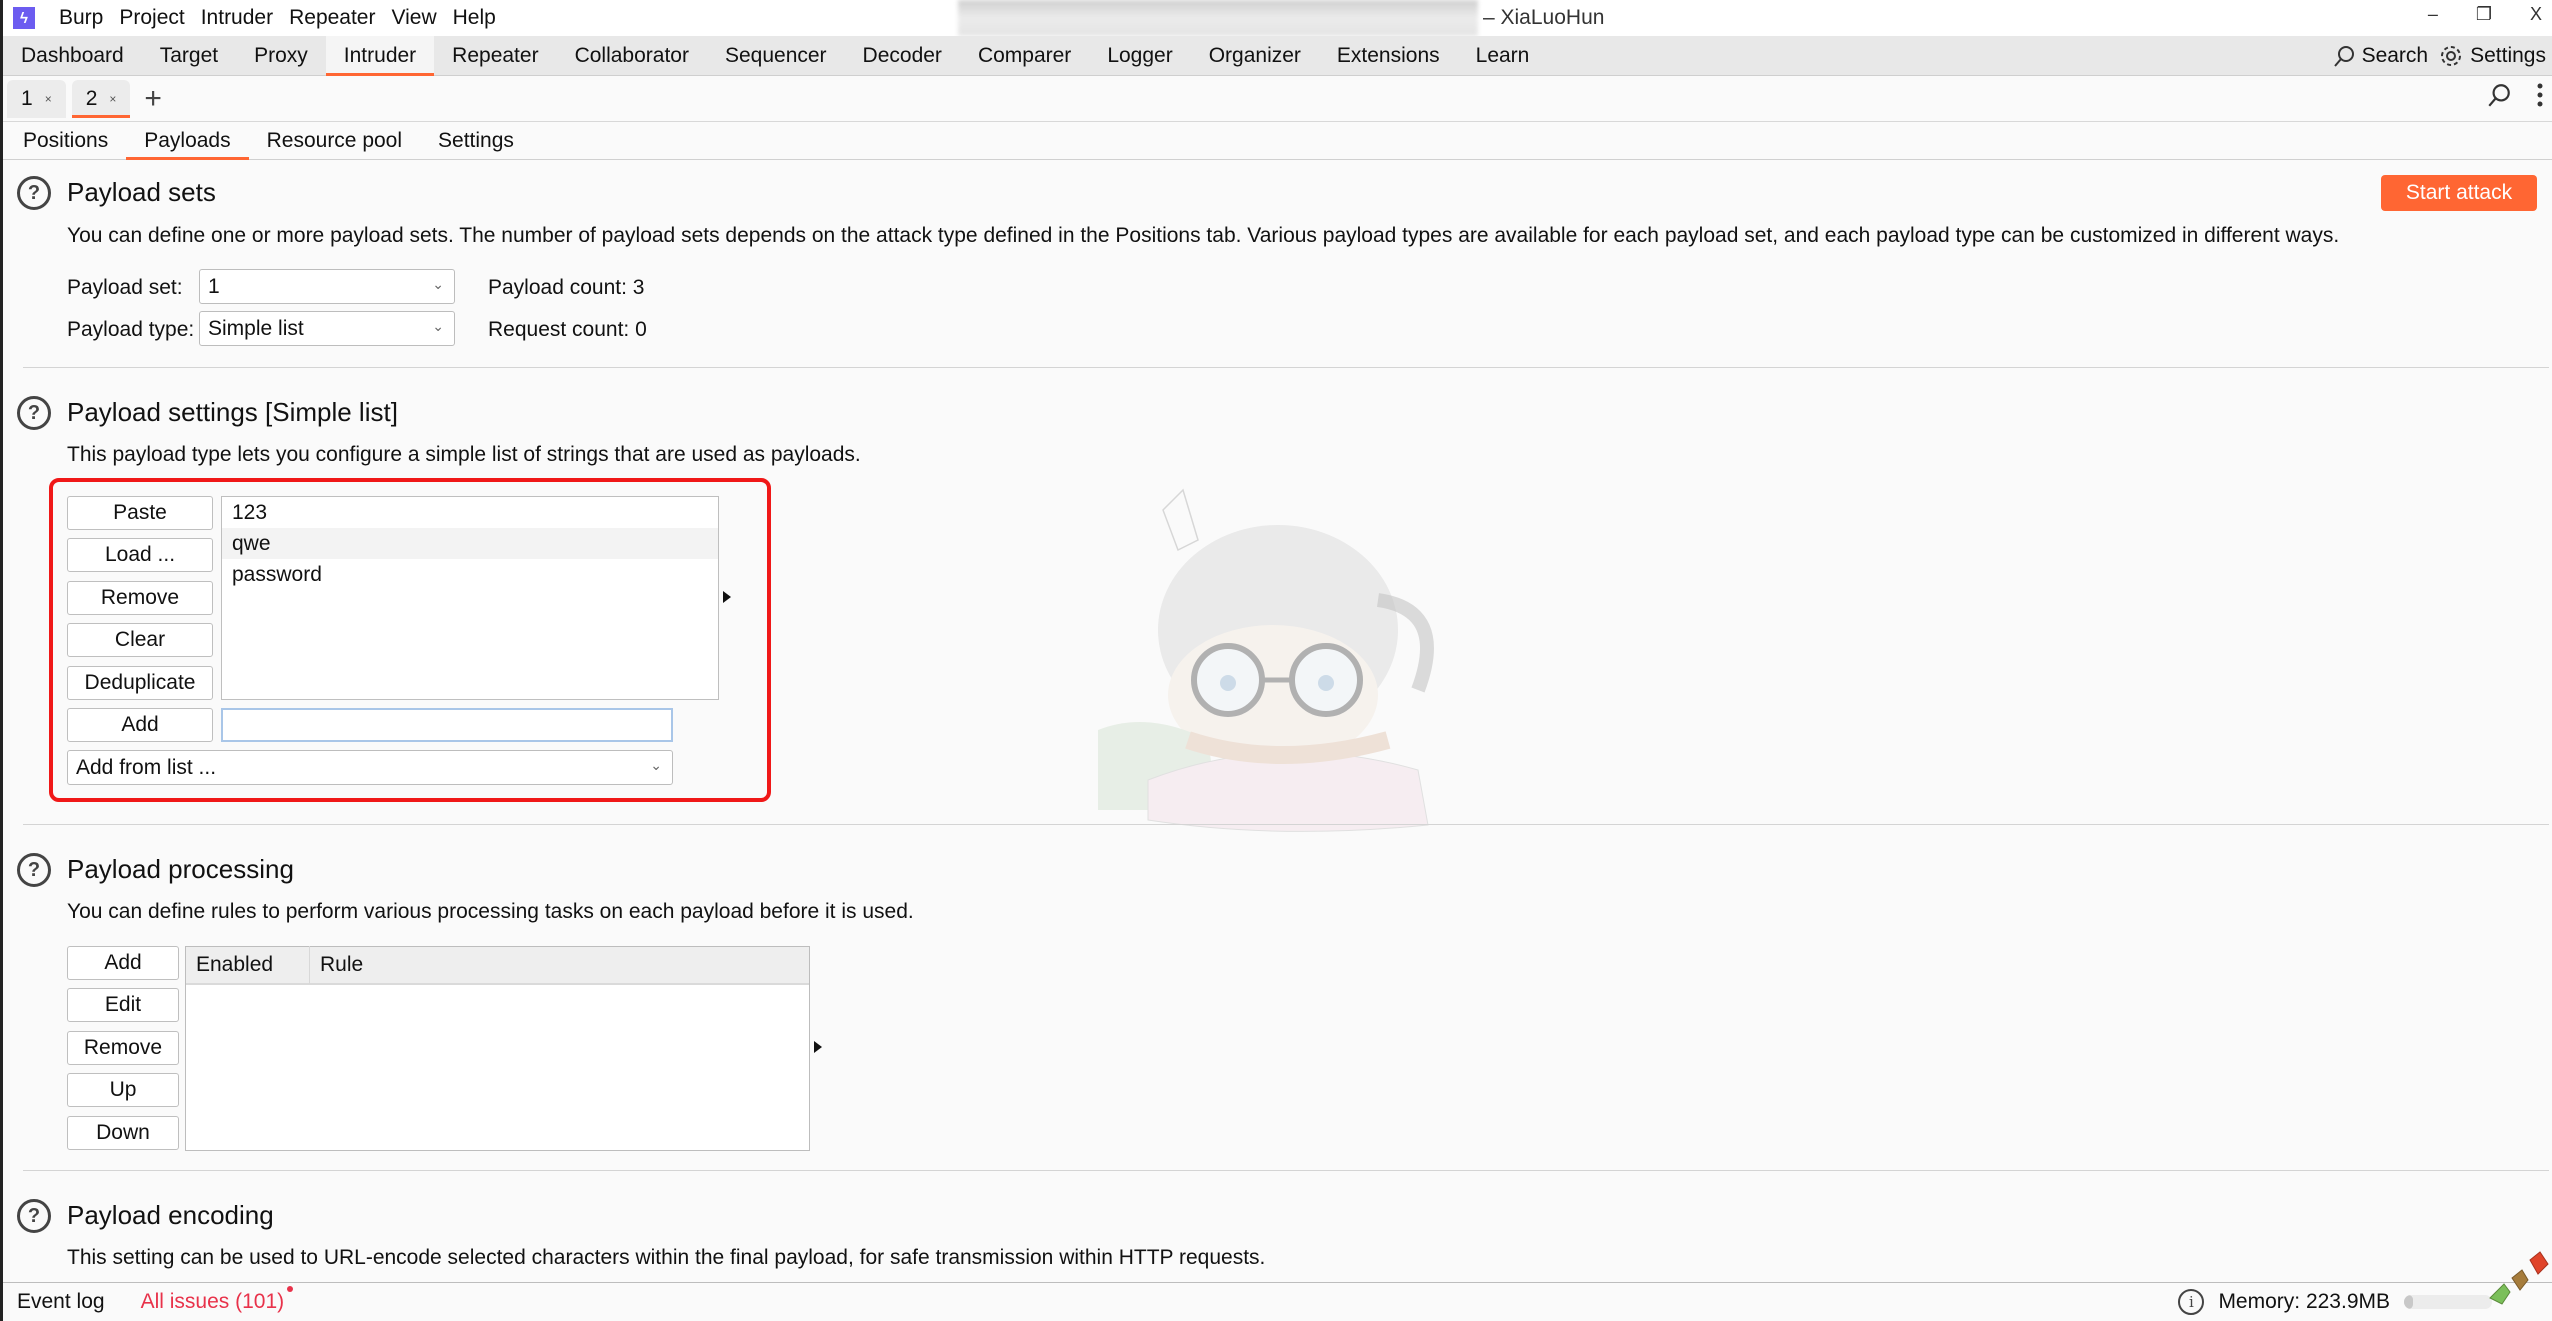 This screenshot has width=2552, height=1321. Describe the element at coordinates (776, 56) in the screenshot. I see `tab-sequencer: Sequencer` at that location.